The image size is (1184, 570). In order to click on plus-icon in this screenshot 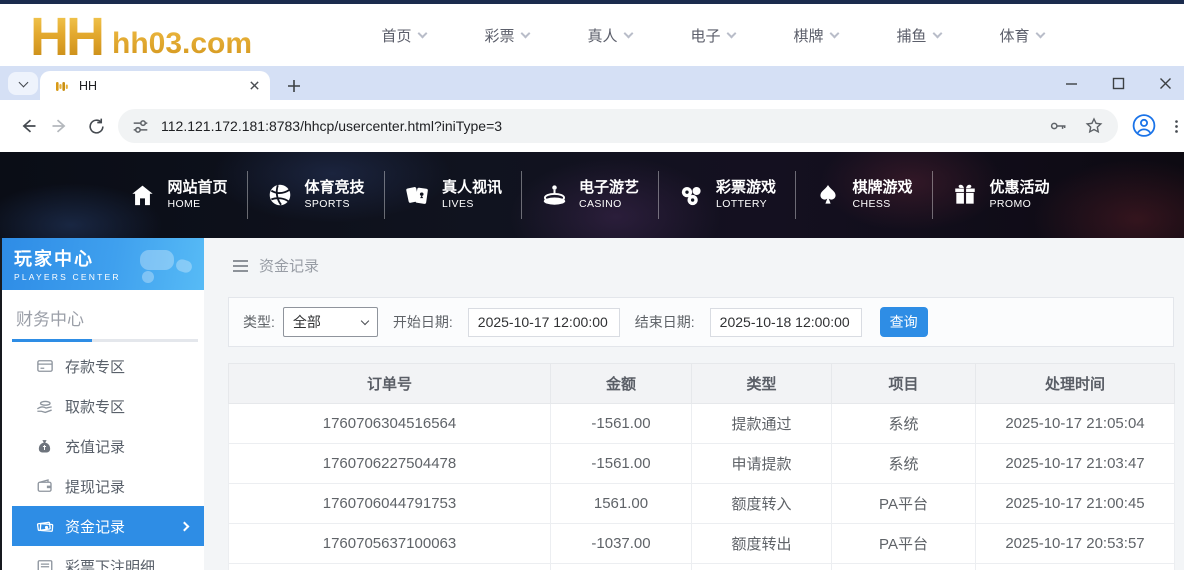, I will do `click(294, 86)`.